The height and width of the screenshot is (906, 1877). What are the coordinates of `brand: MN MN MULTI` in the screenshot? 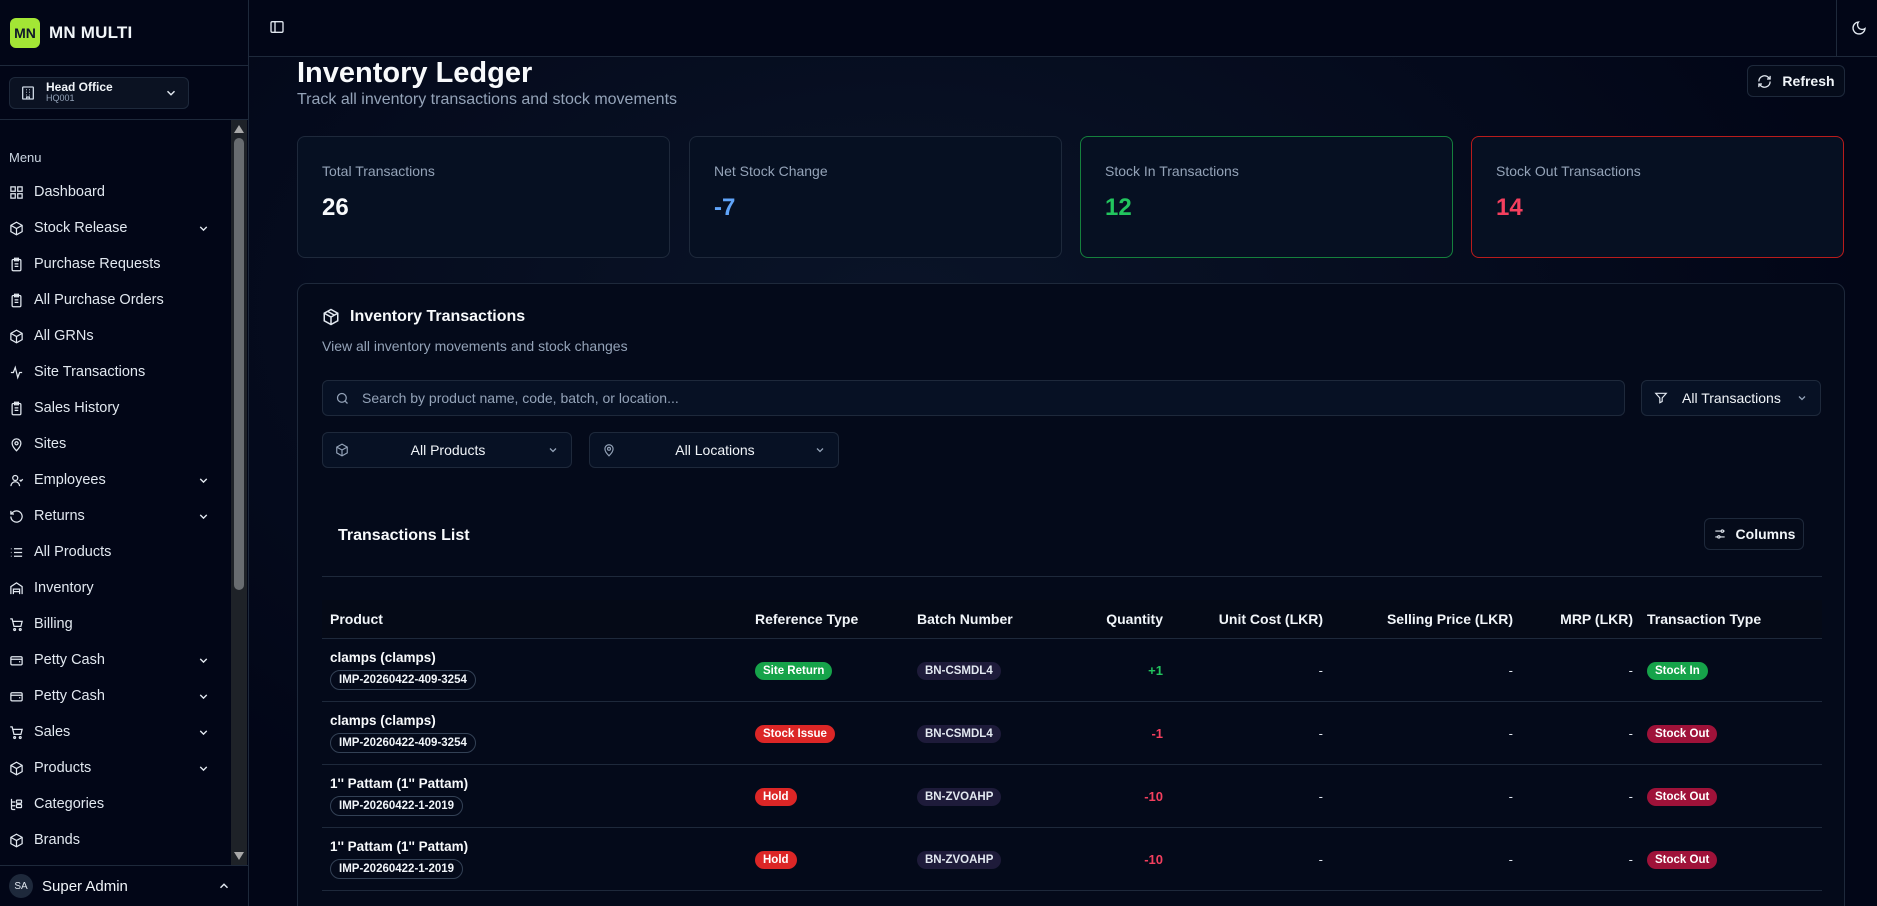 It's located at (124, 33).